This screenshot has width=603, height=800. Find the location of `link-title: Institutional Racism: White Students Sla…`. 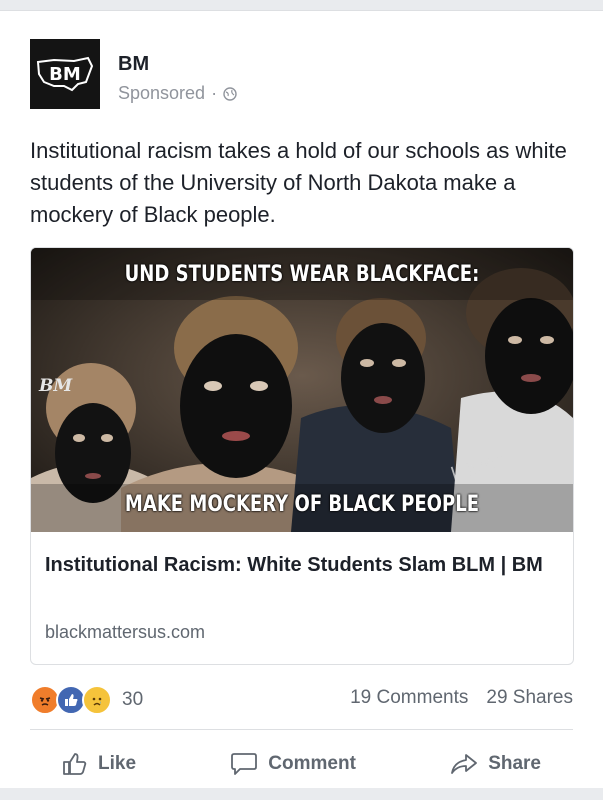

link-title: Institutional Racism: White Students Sla… is located at coordinates (302, 565).